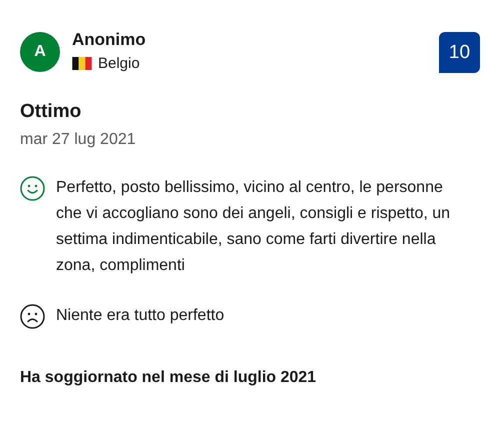  What do you see at coordinates (169, 378) in the screenshot?
I see `stay-info: Ha soggiornato nel mese di luglio 2021` at bounding box center [169, 378].